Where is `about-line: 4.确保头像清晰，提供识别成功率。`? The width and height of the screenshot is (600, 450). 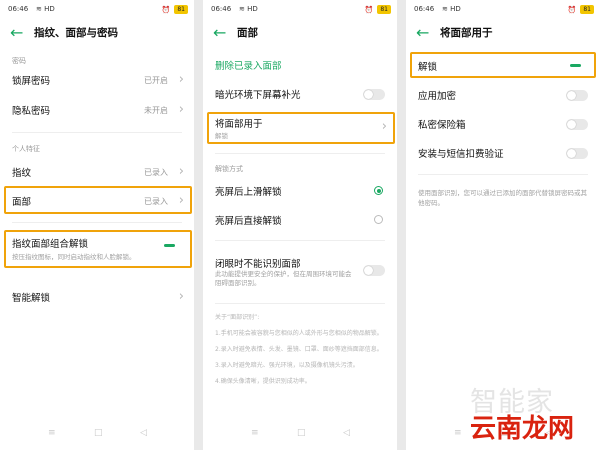 about-line: 4.确保头像清晰，提供识别成功率。 is located at coordinates (263, 381).